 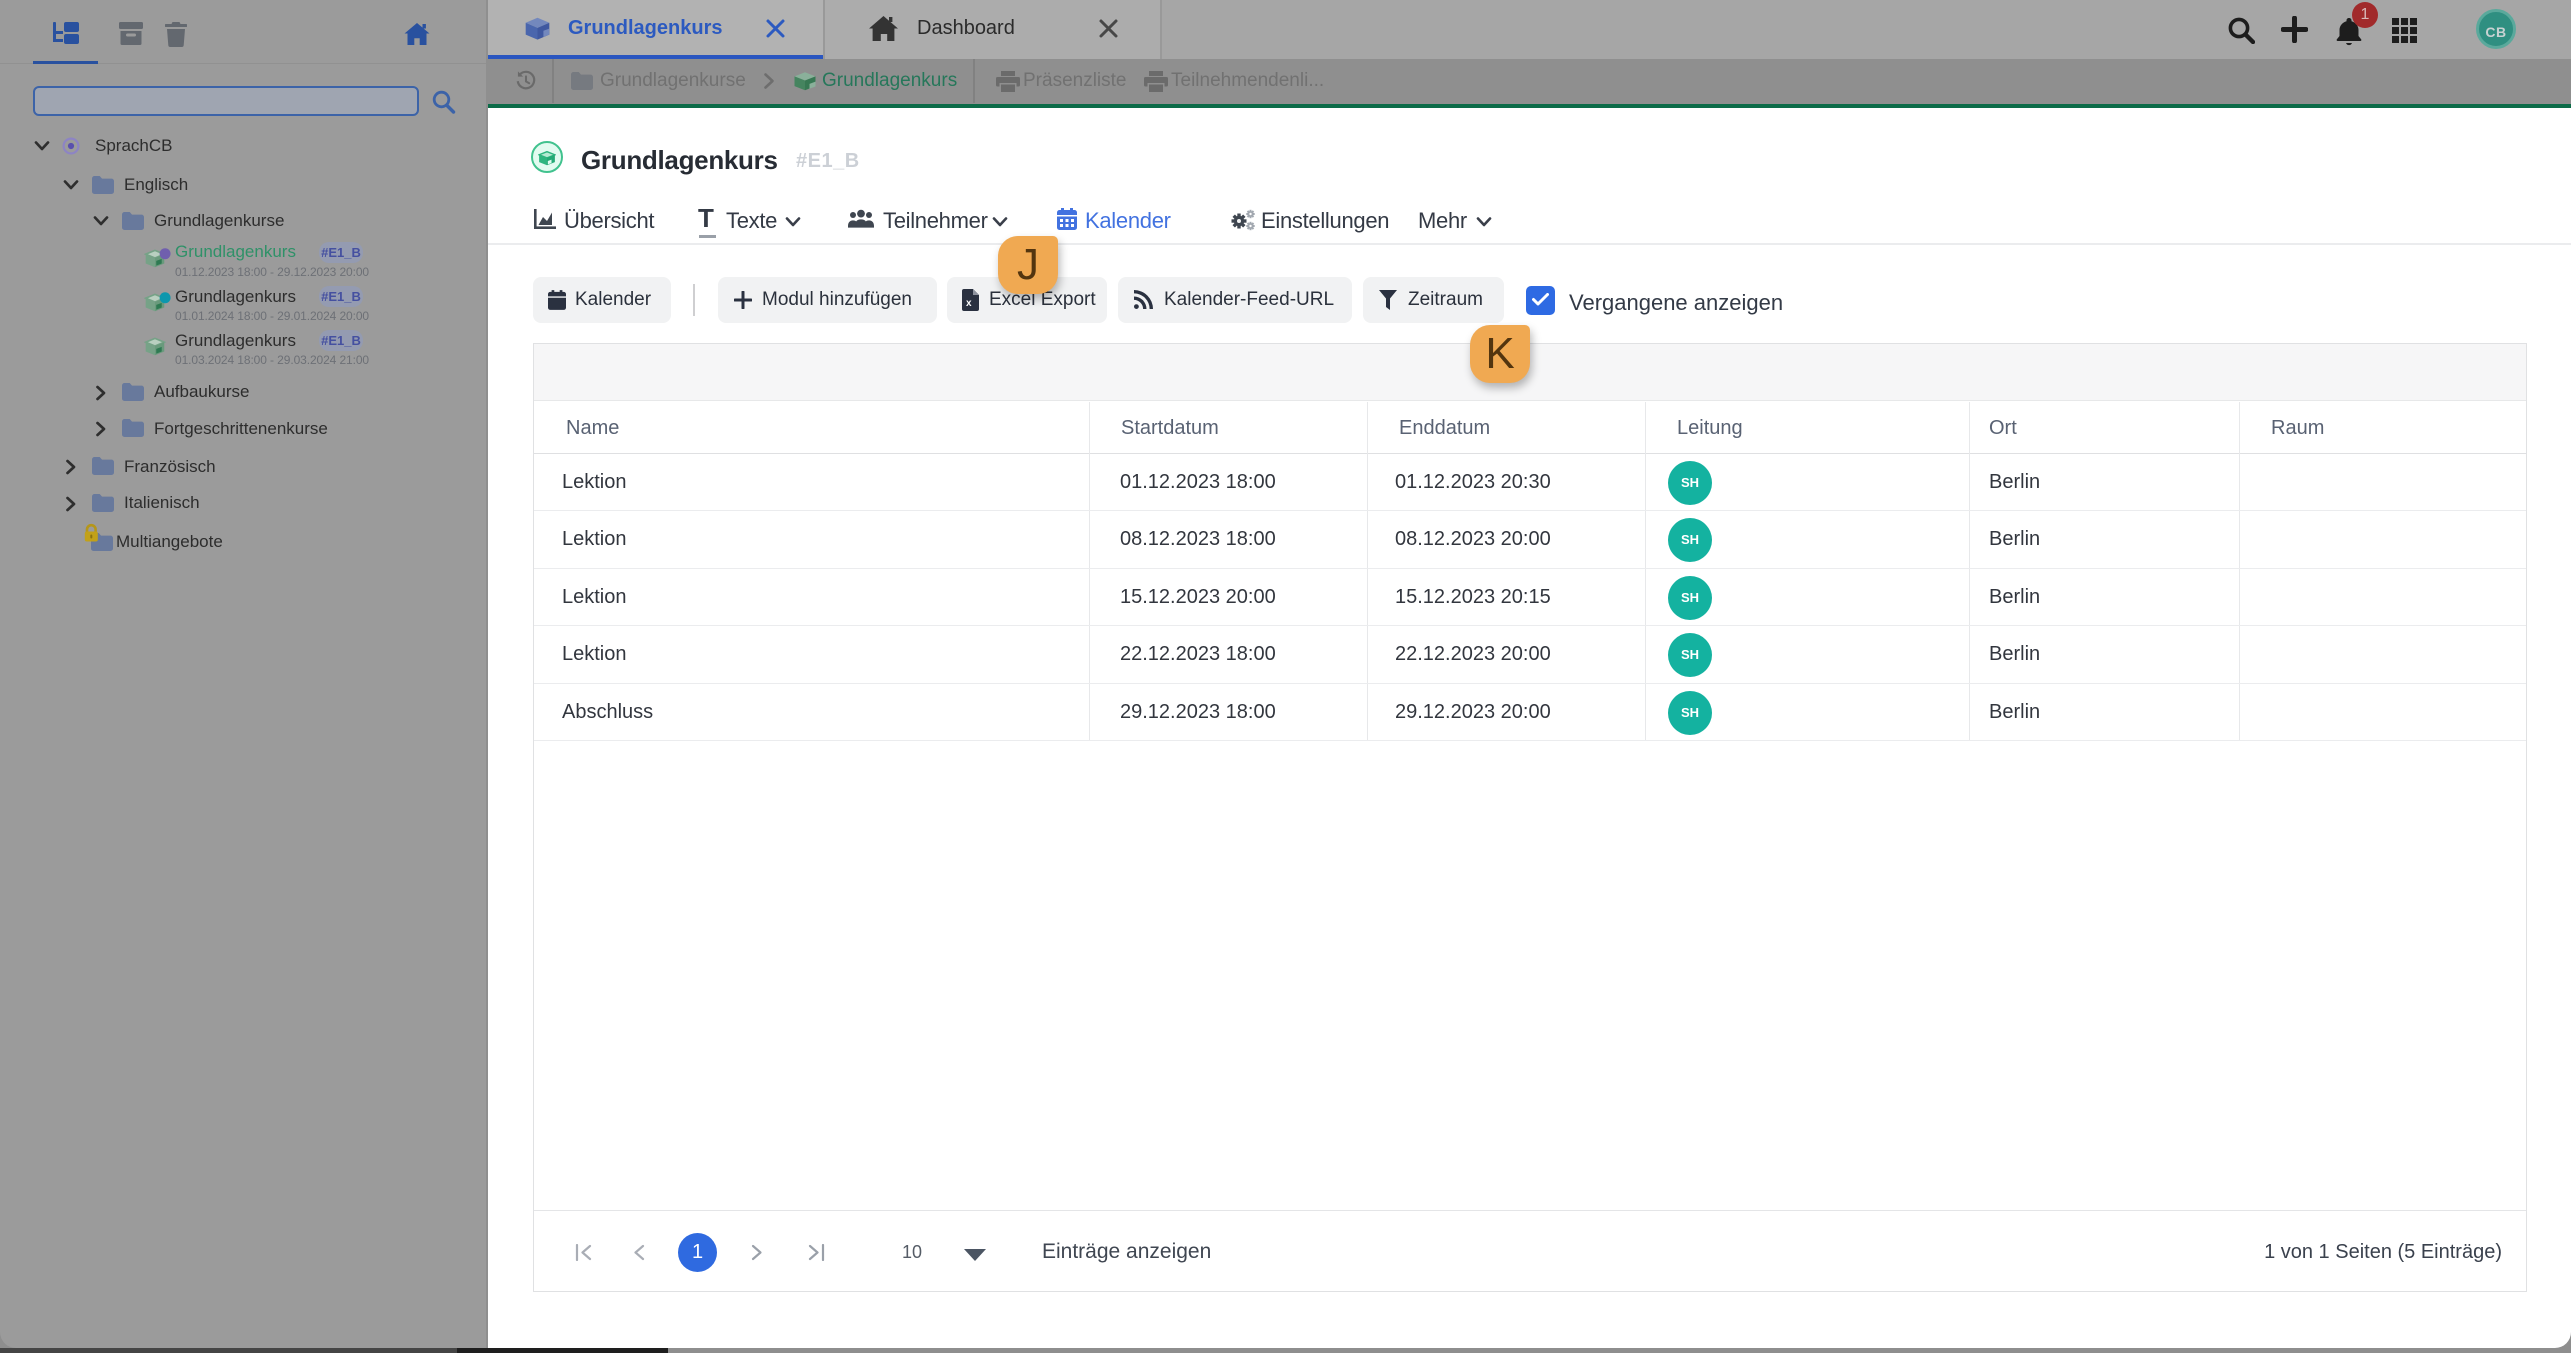 I want to click on svg-text: x, so click(x=969, y=303).